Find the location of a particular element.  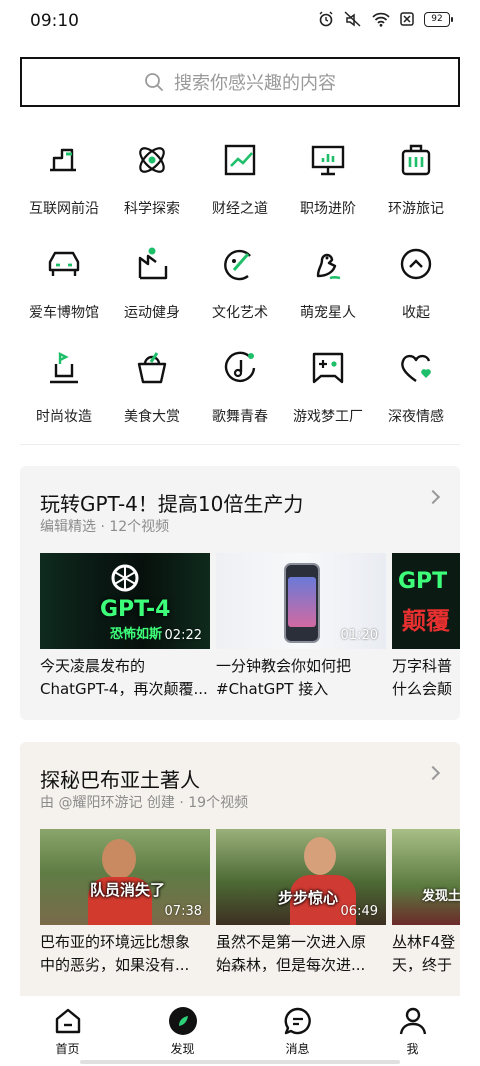

search-placeholder: 搜索你感兴趣的内容 is located at coordinates (255, 83).